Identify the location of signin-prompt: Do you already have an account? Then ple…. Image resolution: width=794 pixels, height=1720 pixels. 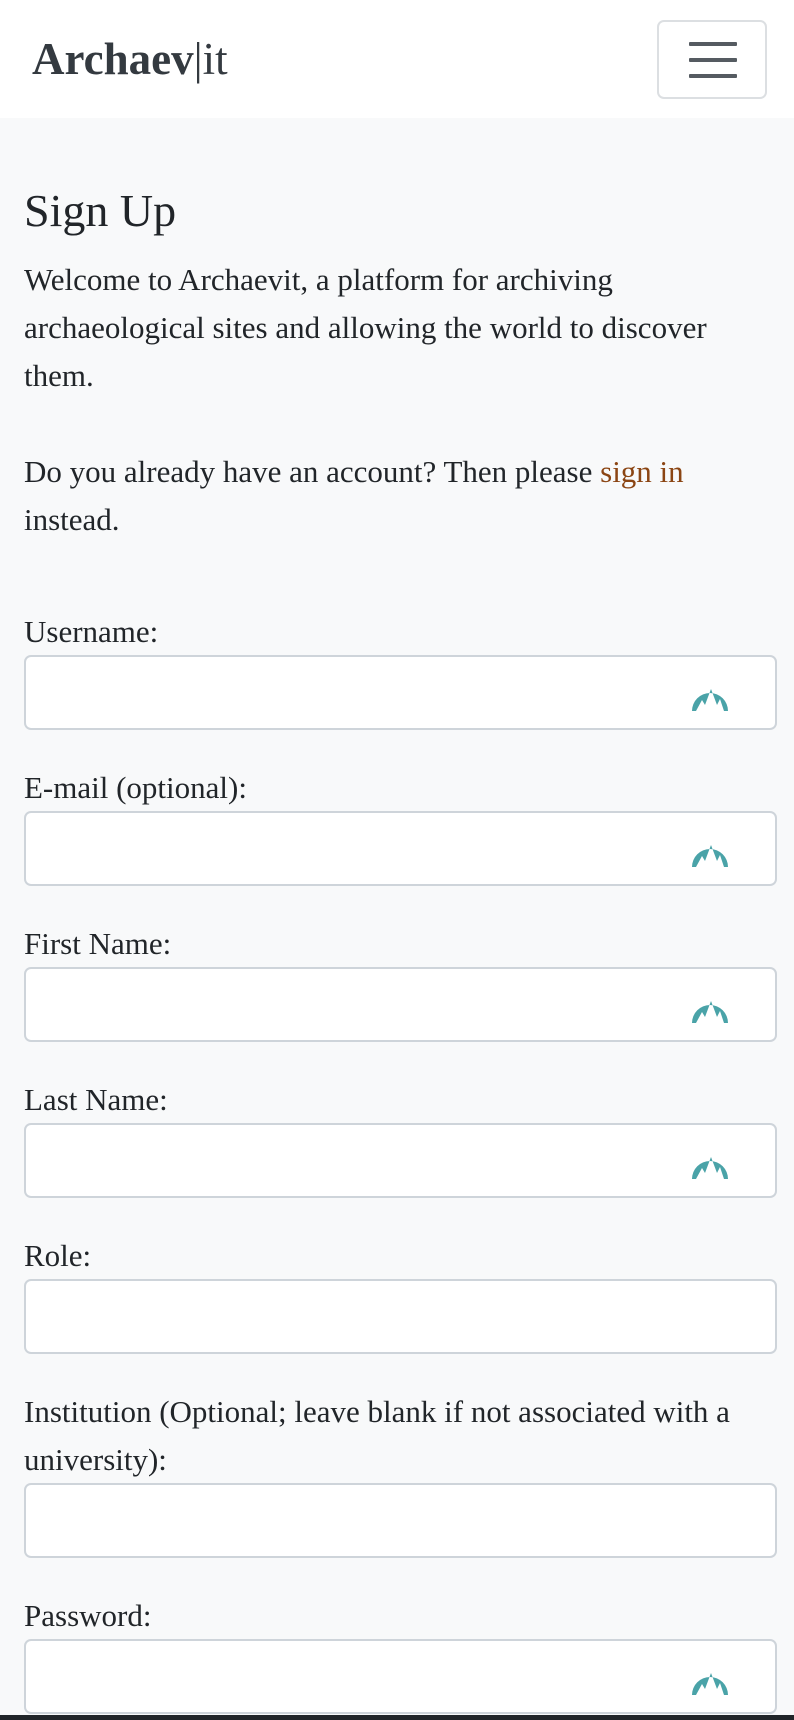
(400, 496).